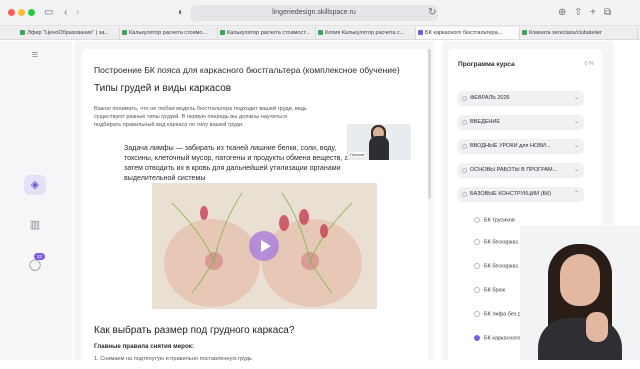  I want to click on sidebar-toggle-icon: ▭, so click(48, 13).